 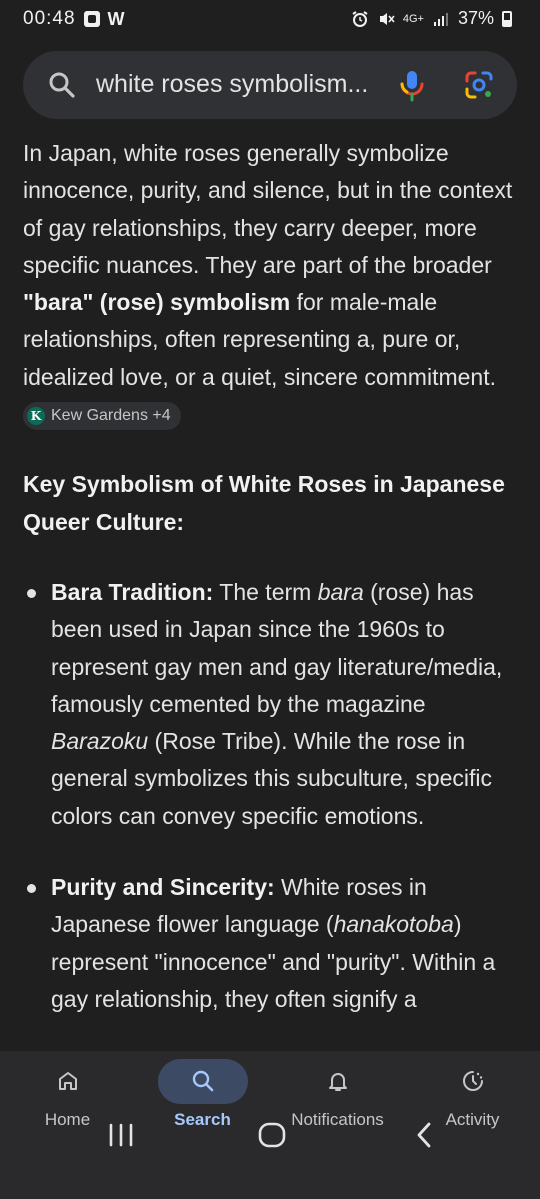 What do you see at coordinates (393, 924) in the screenshot?
I see `bullet-italic: hanakotoba` at bounding box center [393, 924].